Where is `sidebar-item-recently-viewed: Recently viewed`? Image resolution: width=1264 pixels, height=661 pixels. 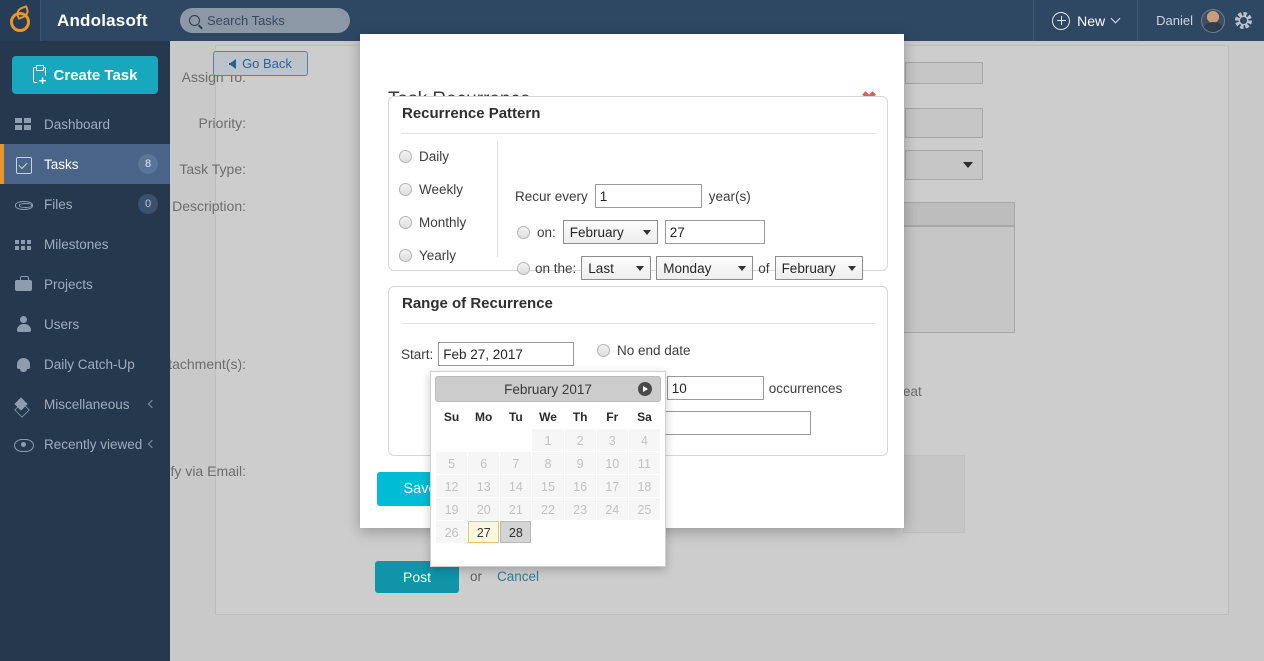
sidebar-item-recently-viewed: Recently viewed is located at coordinates (85, 444).